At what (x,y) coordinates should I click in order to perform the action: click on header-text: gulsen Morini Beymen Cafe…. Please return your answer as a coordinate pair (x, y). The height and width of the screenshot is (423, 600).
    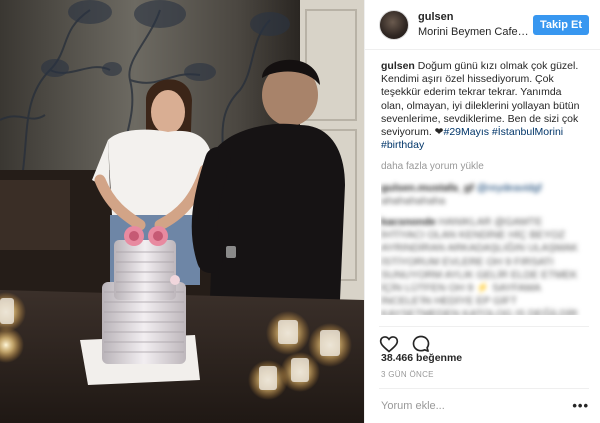
    Looking at the image, I should click on (473, 25).